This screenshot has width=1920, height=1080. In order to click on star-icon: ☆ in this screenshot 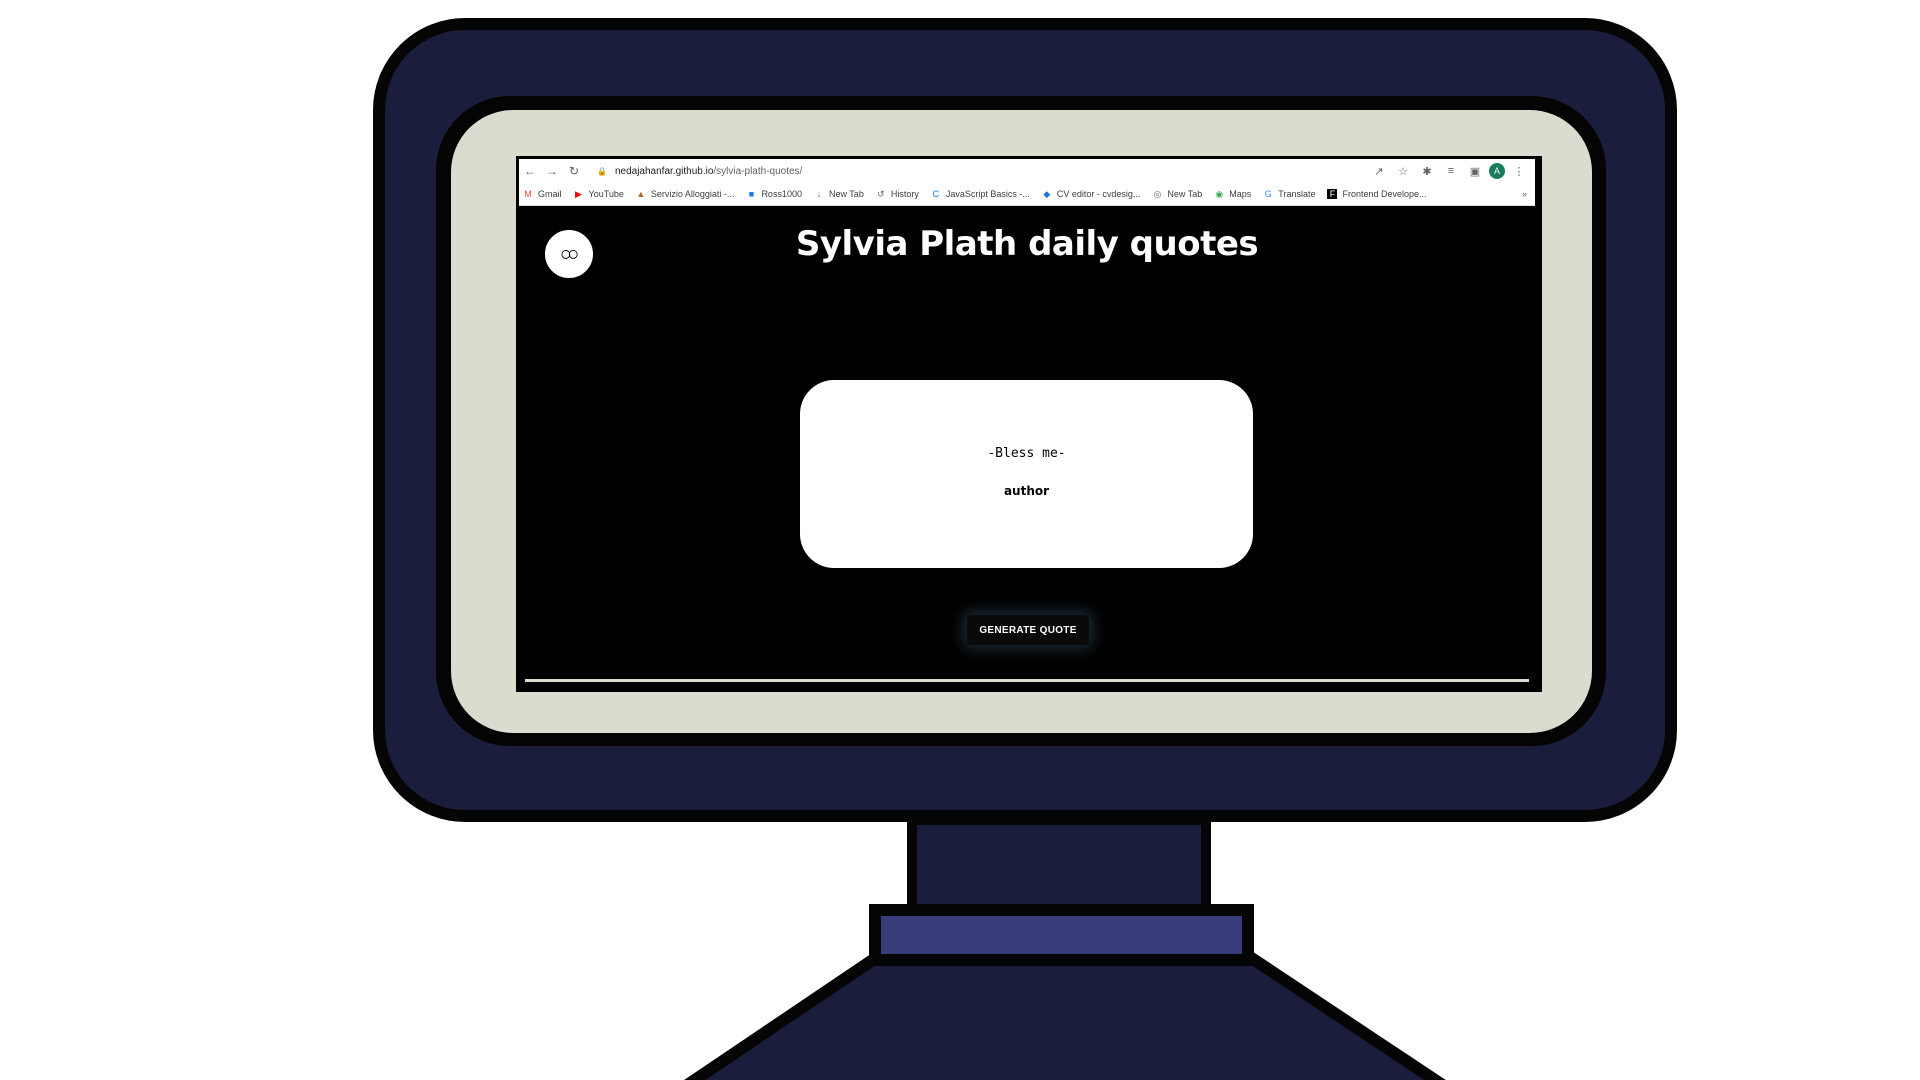, I will do `click(1403, 171)`.